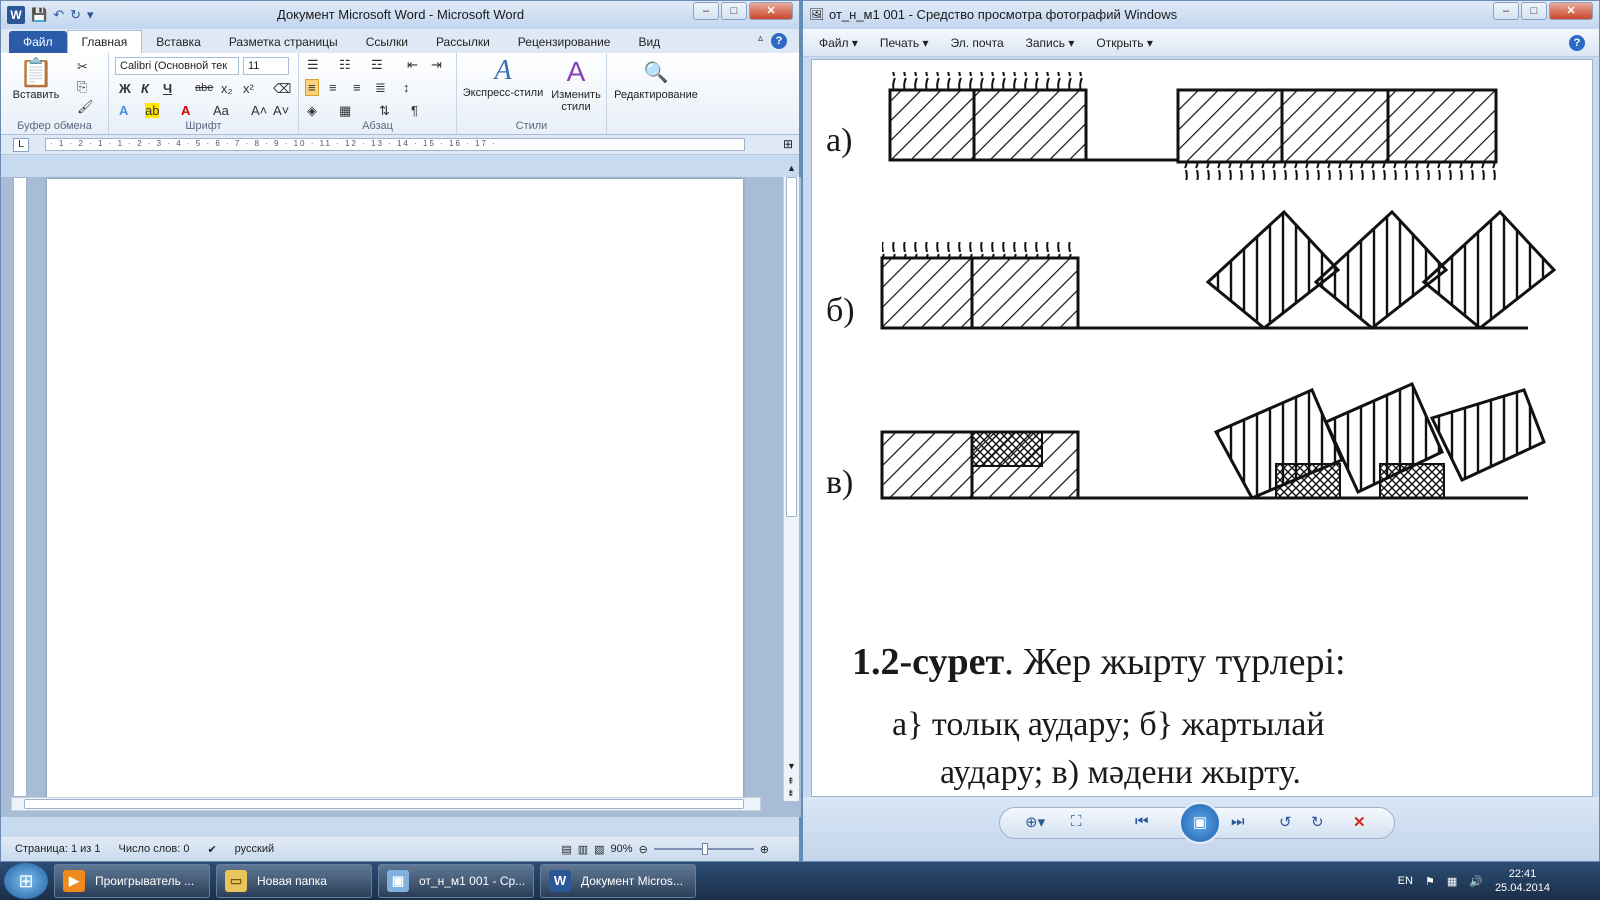  Describe the element at coordinates (177, 66) in the screenshot. I see `font-name-box: Calibri (Основной тек` at that location.